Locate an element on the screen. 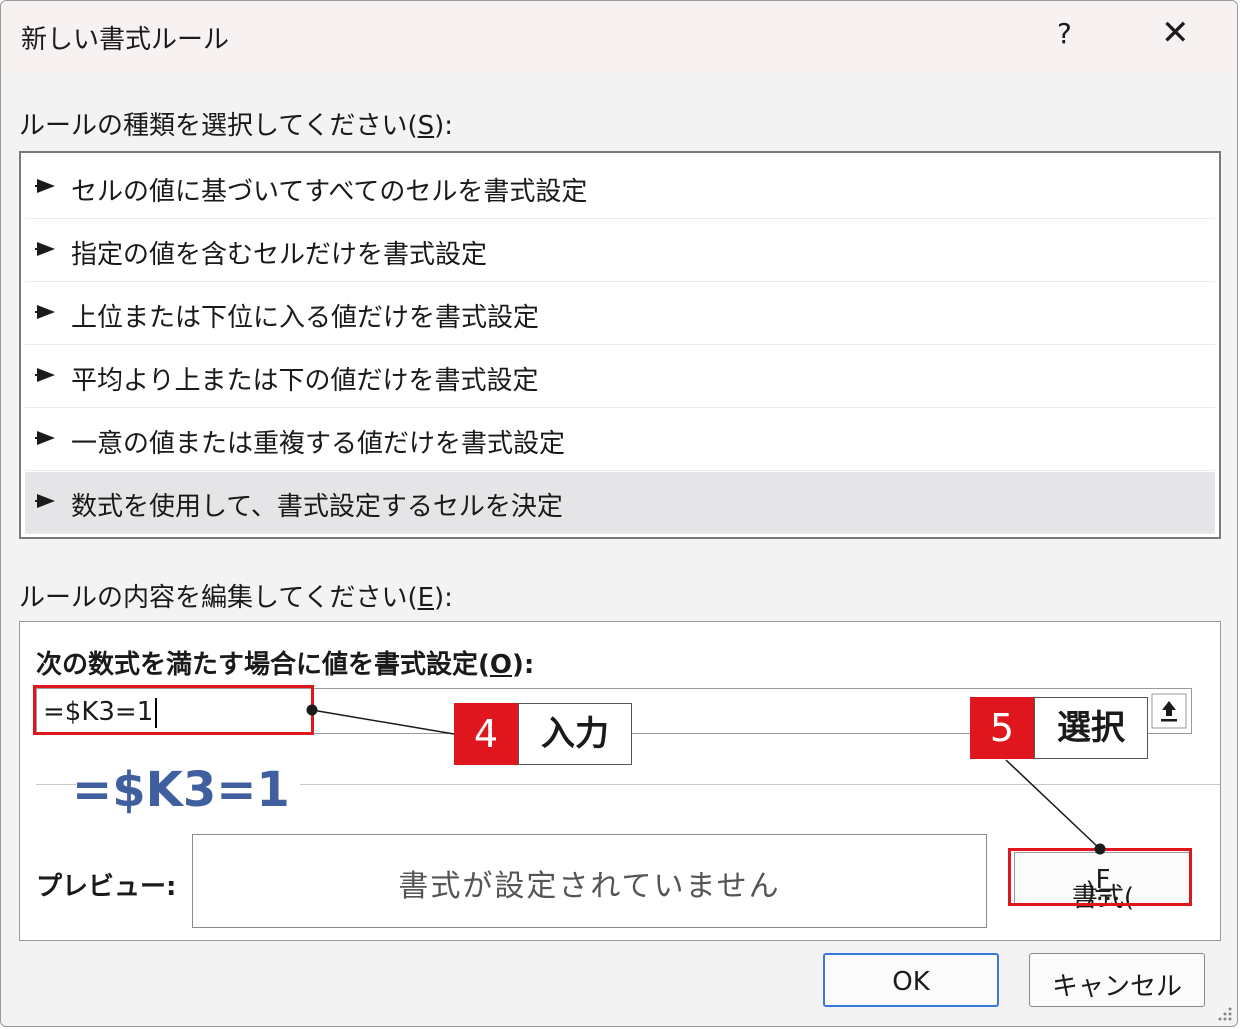 The height and width of the screenshot is (1029, 1240). rule-item: 指定の値を含むセルだけを書式設定 is located at coordinates (620, 251).